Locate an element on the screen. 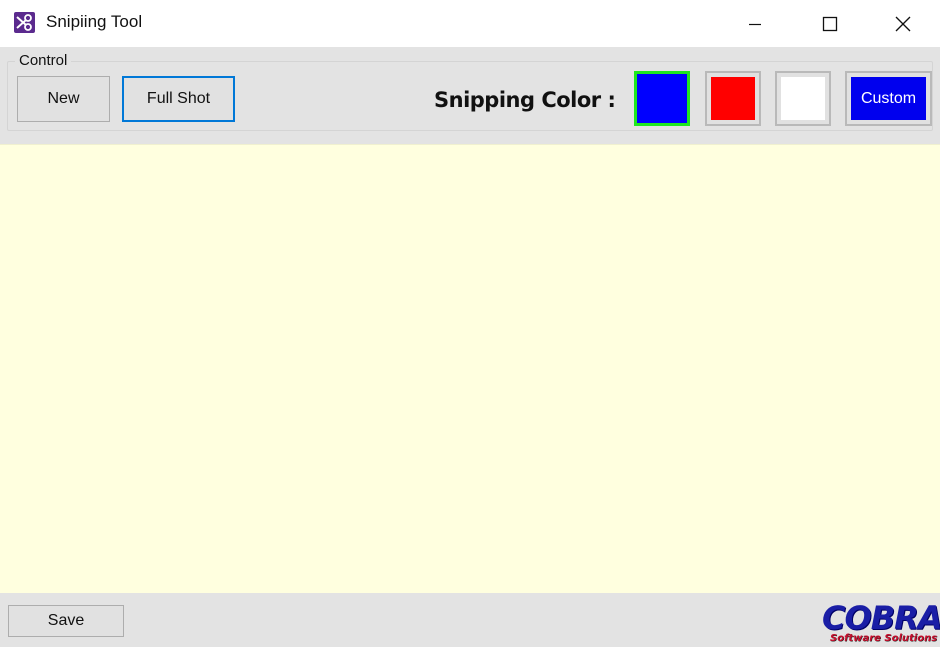 The width and height of the screenshot is (940, 647). new-button: New is located at coordinates (63, 99).